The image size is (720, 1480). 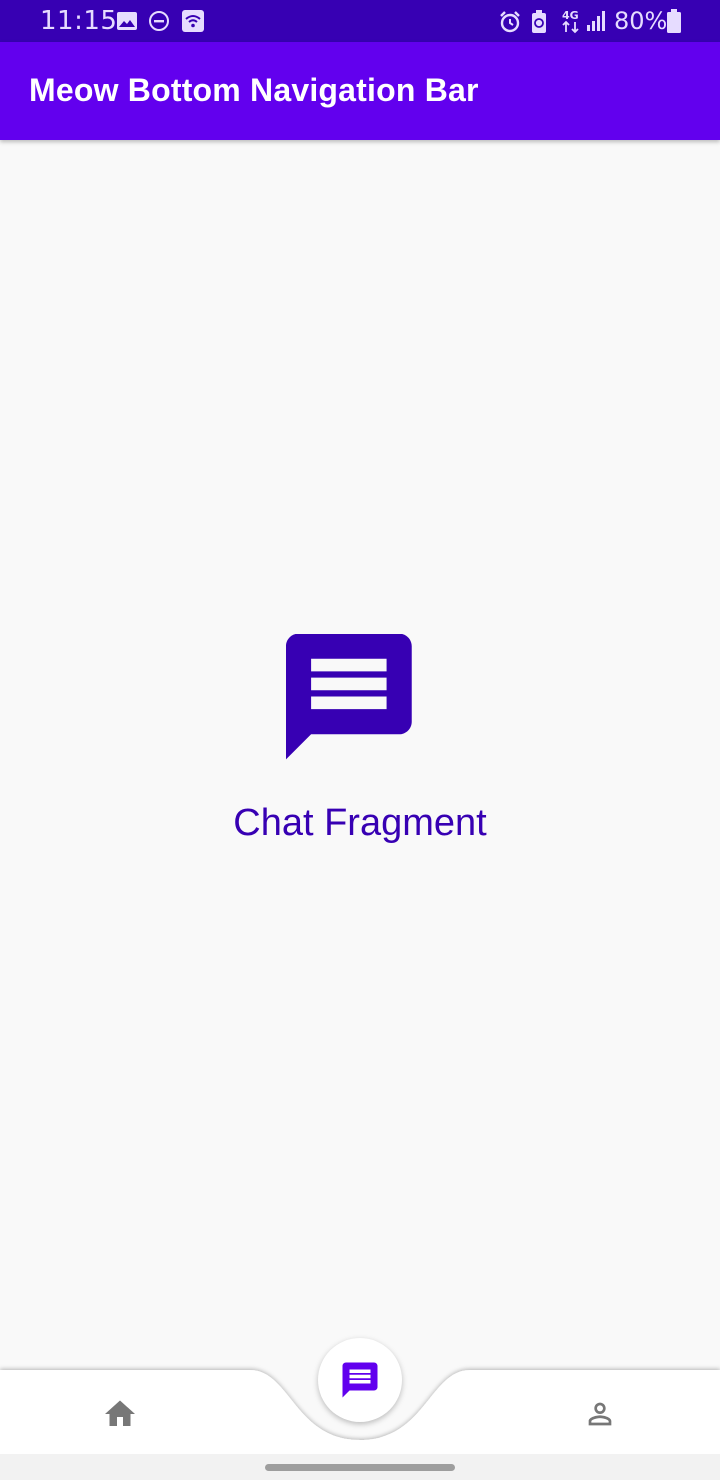 What do you see at coordinates (570, 15) in the screenshot?
I see `svg-text: 4G` at bounding box center [570, 15].